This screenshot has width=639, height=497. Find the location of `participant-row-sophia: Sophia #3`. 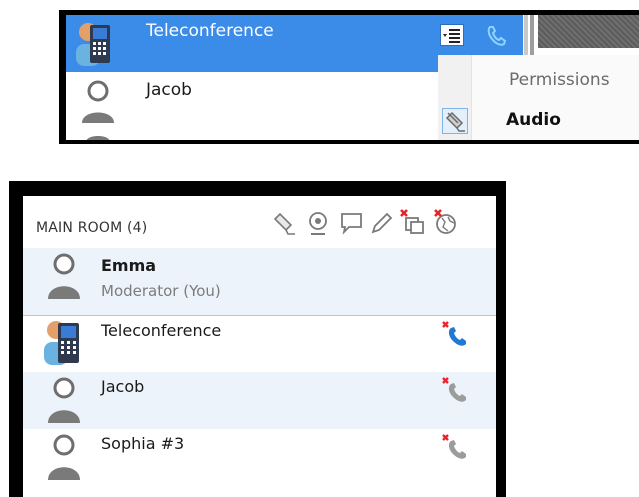

participant-row-sophia: Sophia #3 is located at coordinates (259, 457).